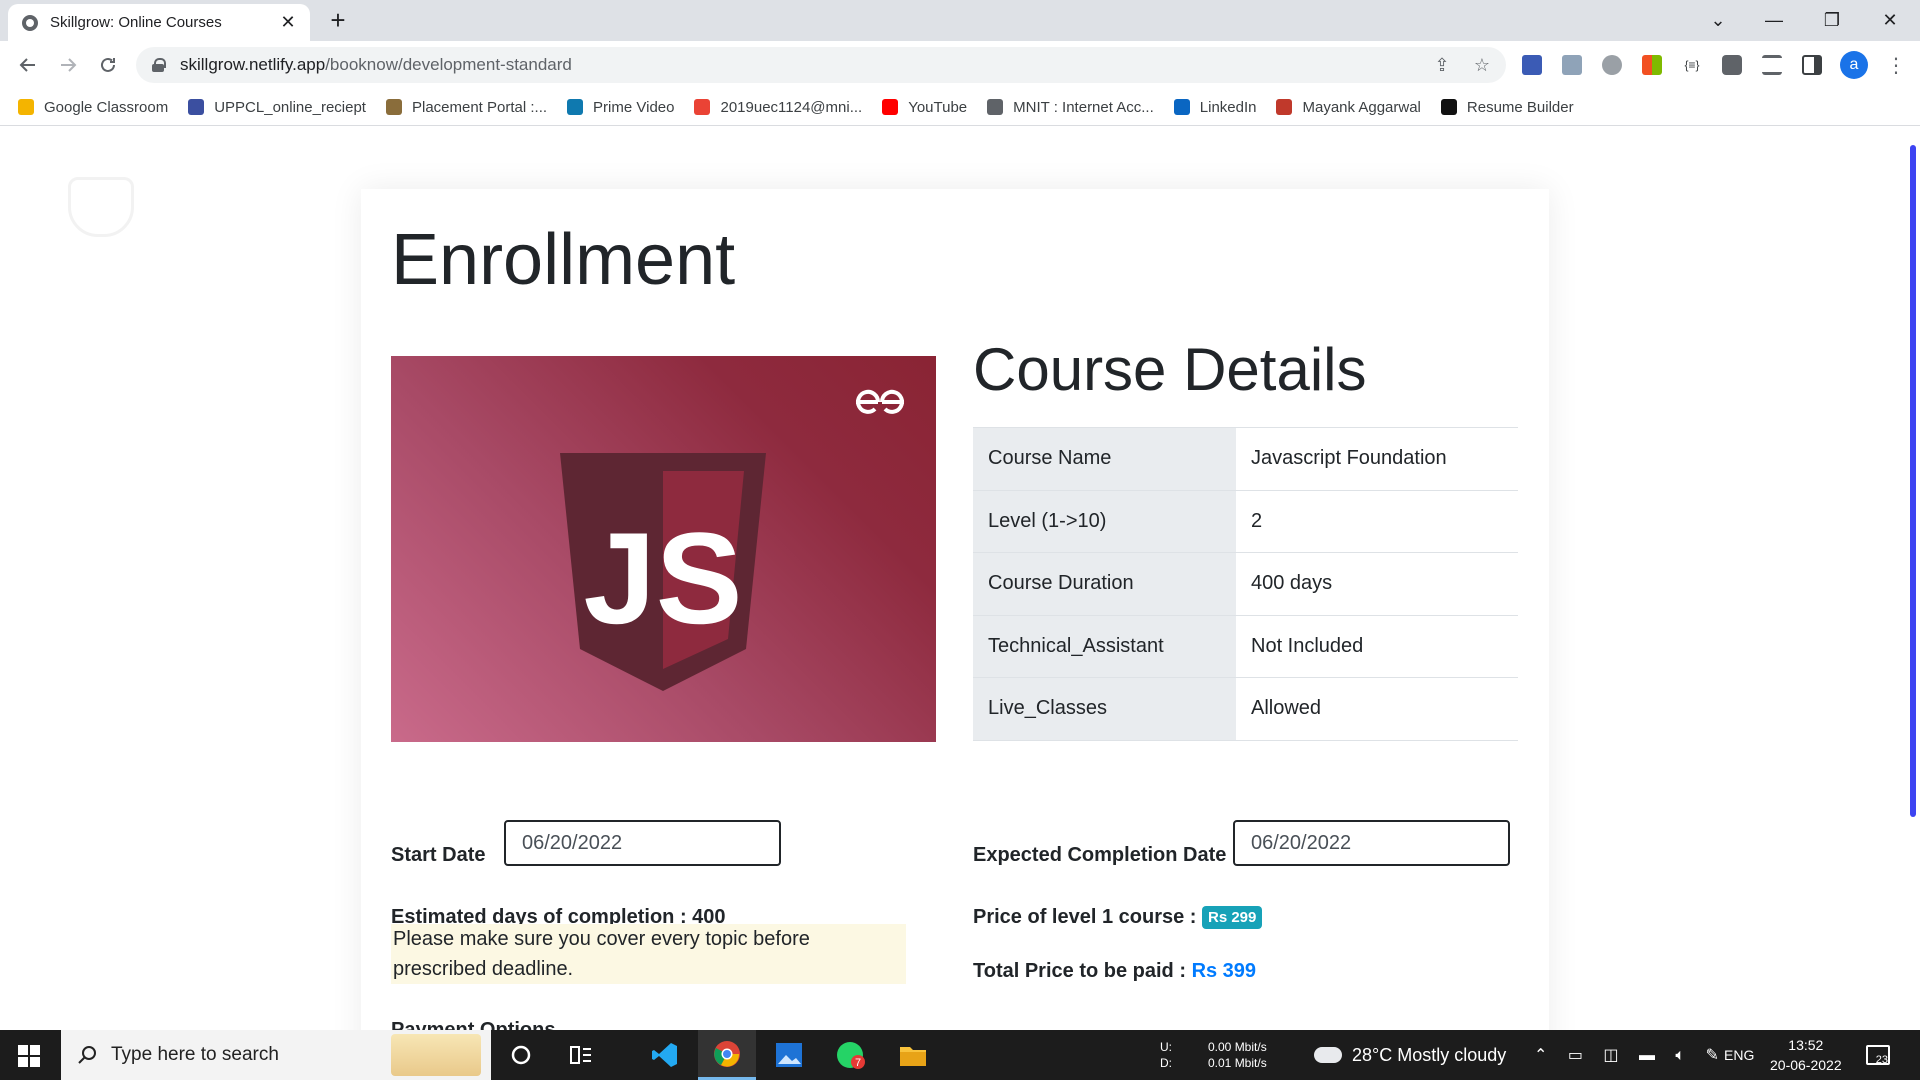 The width and height of the screenshot is (1920, 1080). What do you see at coordinates (1237, 1055) in the screenshot?
I see `network-speed: 0.00 Mbit/s 0.01 Mbit/s` at bounding box center [1237, 1055].